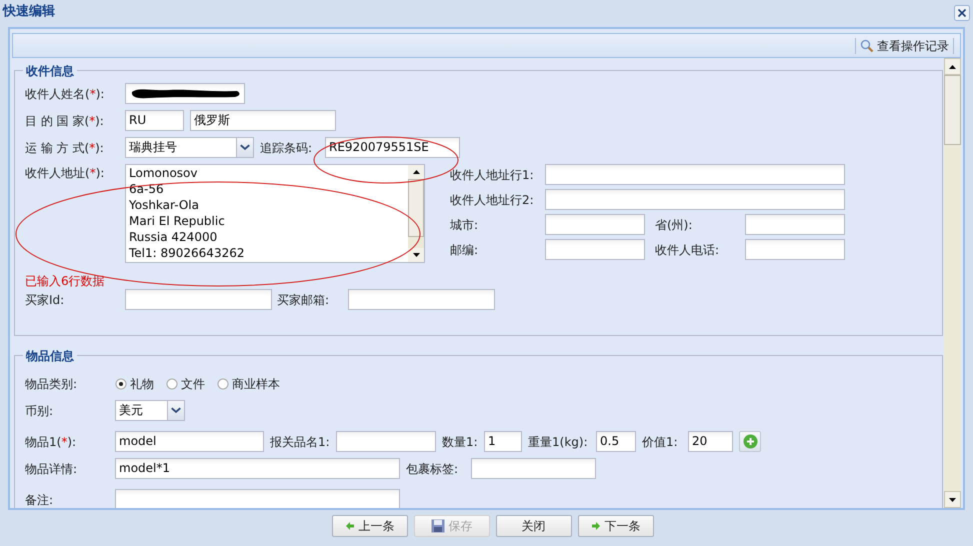  Describe the element at coordinates (687, 250) in the screenshot. I see `field-label: 收件人电话:` at that location.